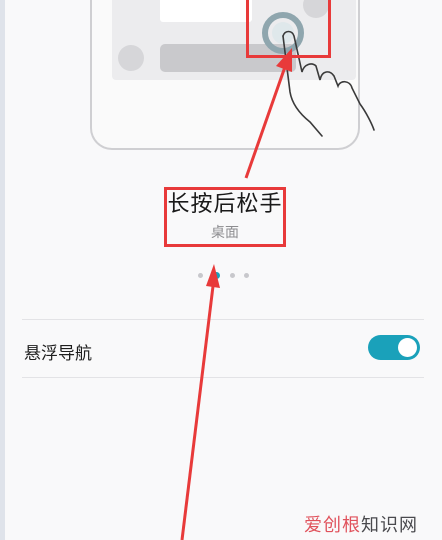  I want to click on watermark-part-a: 爱创根, so click(332, 525).